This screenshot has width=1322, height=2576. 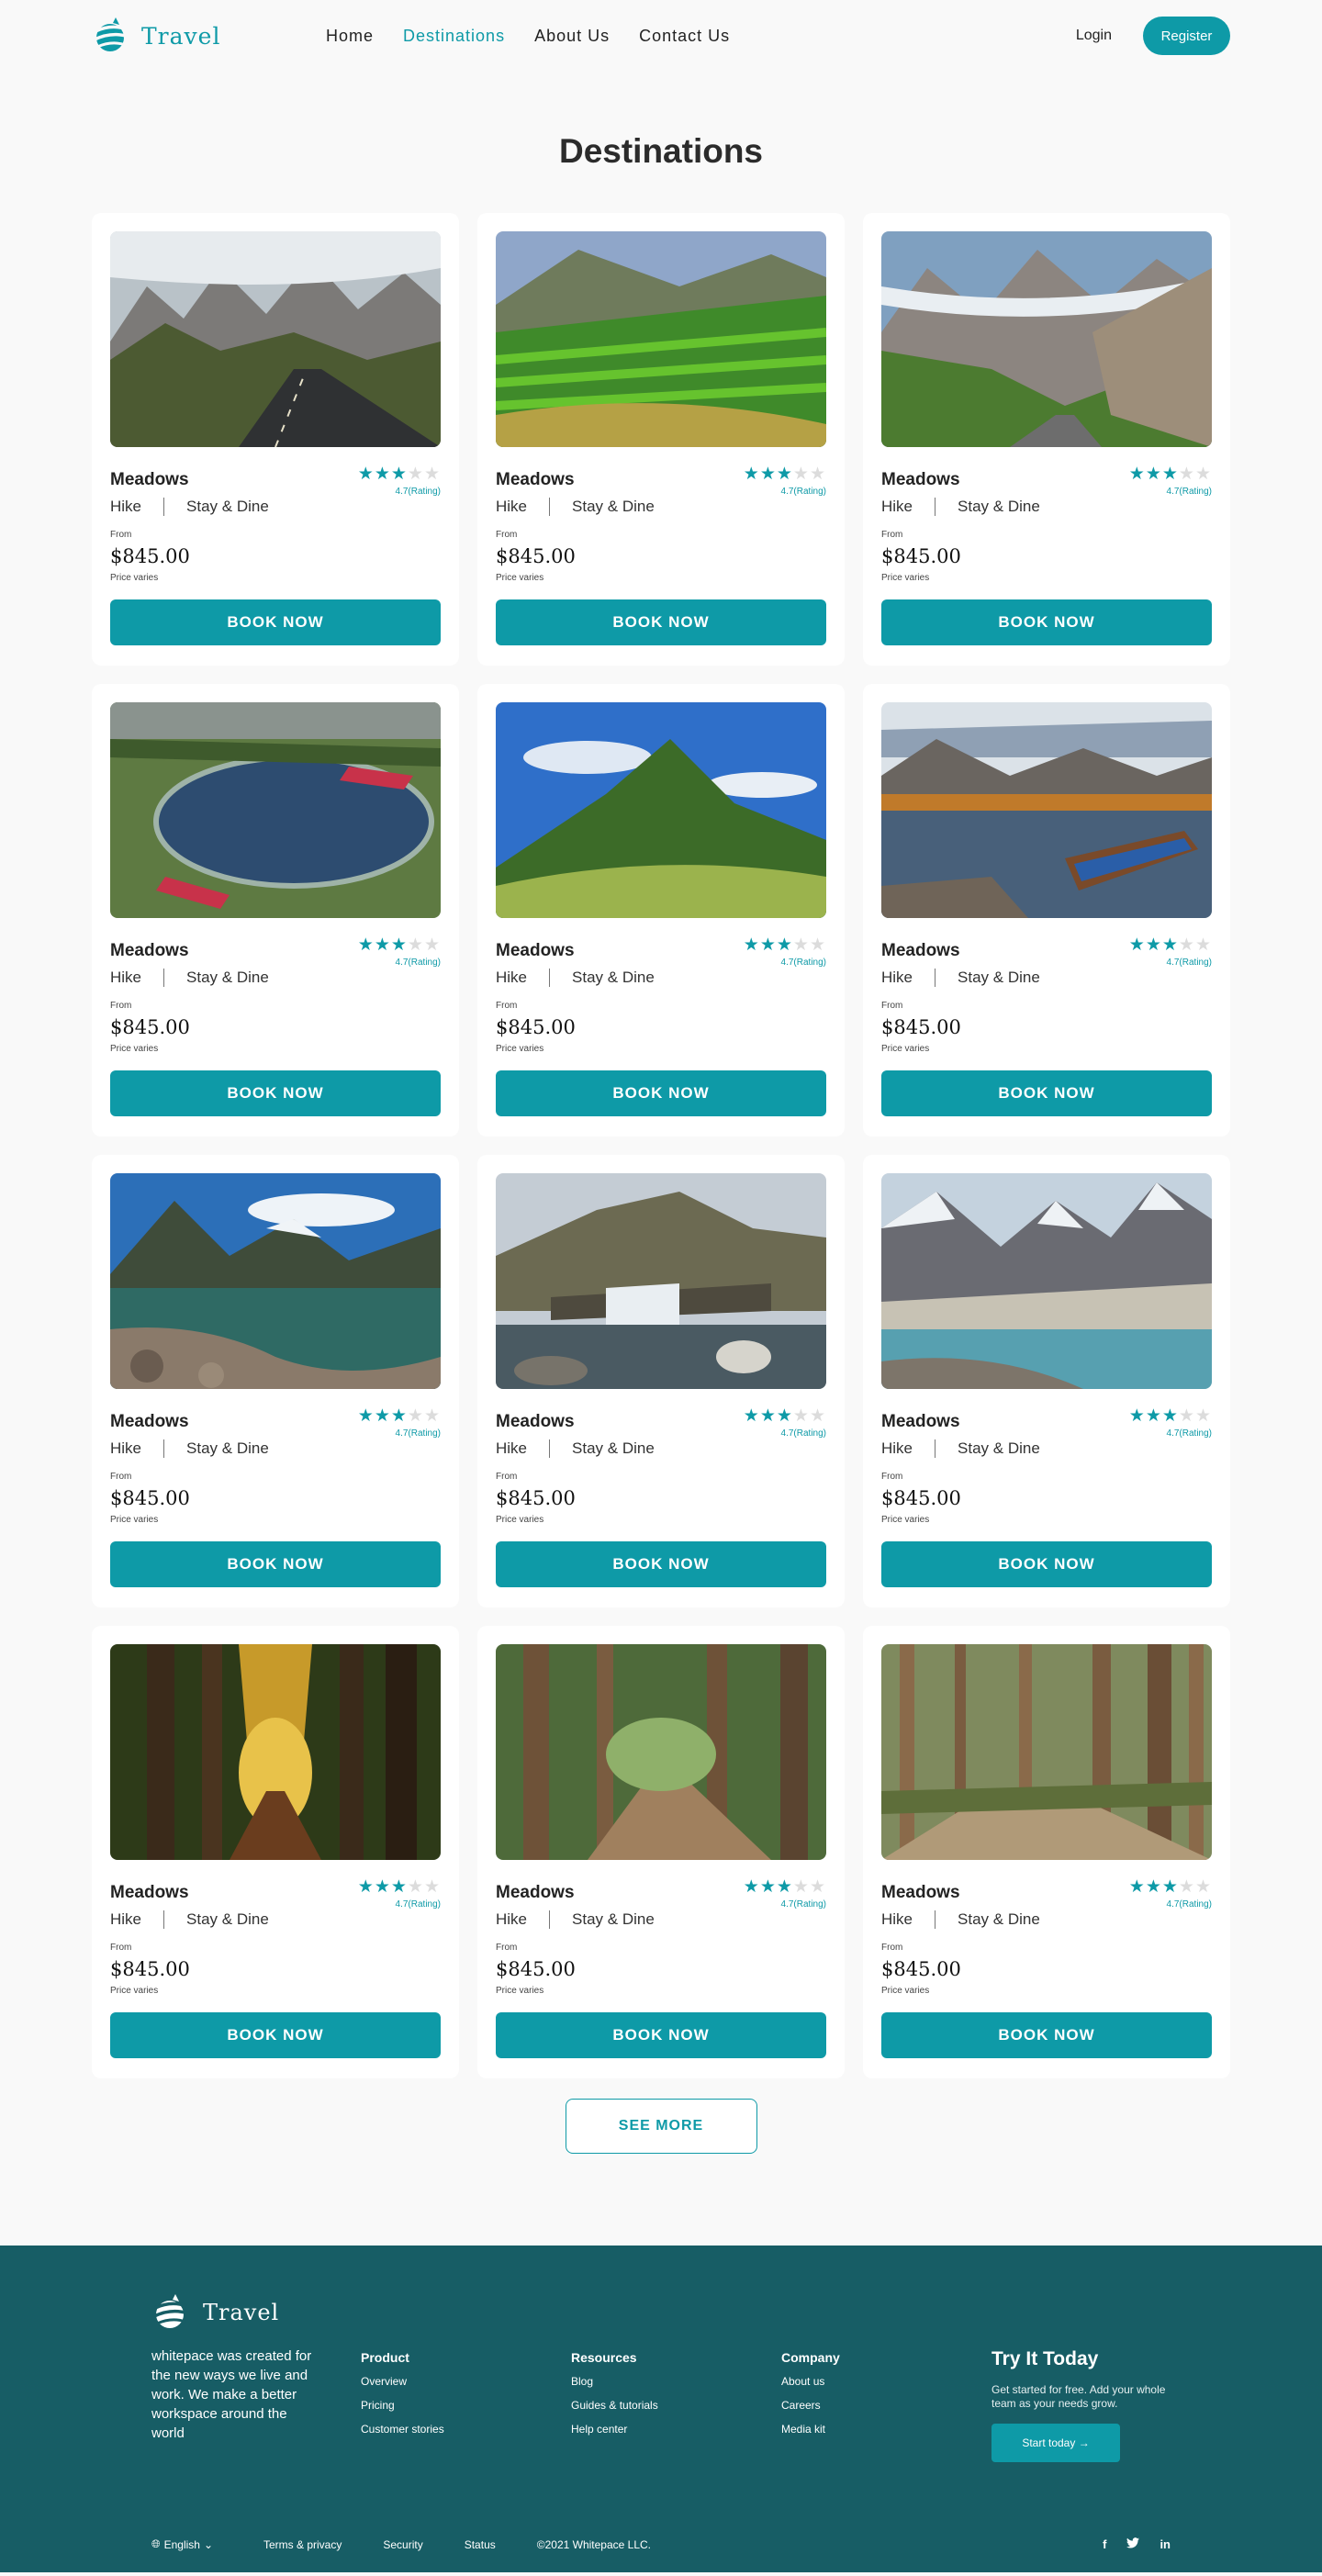 I want to click on autumn-forest-image, so click(x=275, y=1752).